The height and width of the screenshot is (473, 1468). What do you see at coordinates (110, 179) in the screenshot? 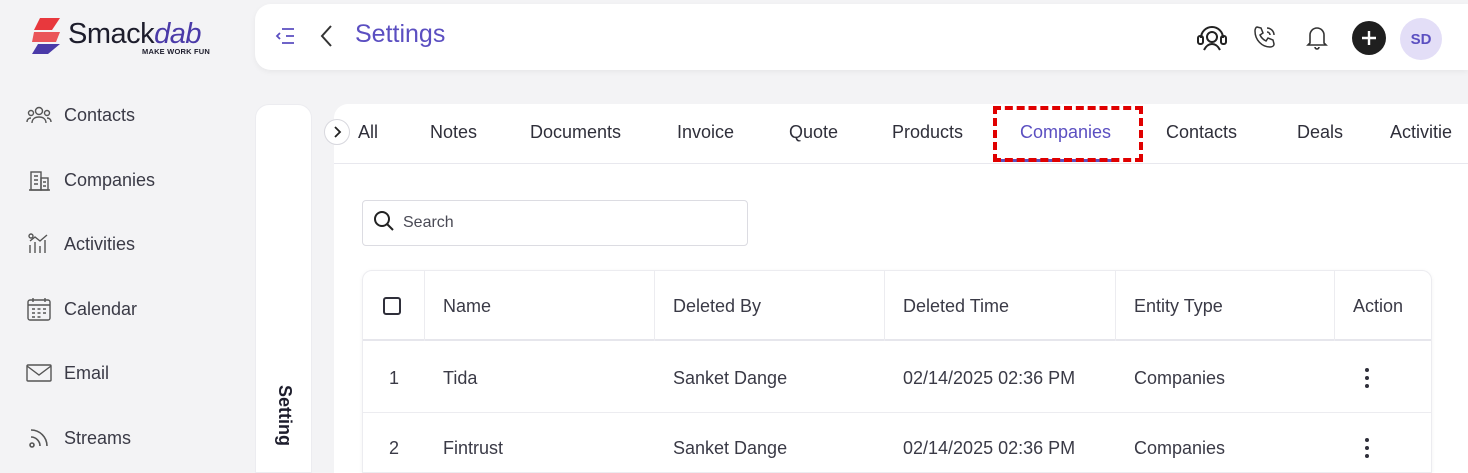
I see `nav-label: Companies` at bounding box center [110, 179].